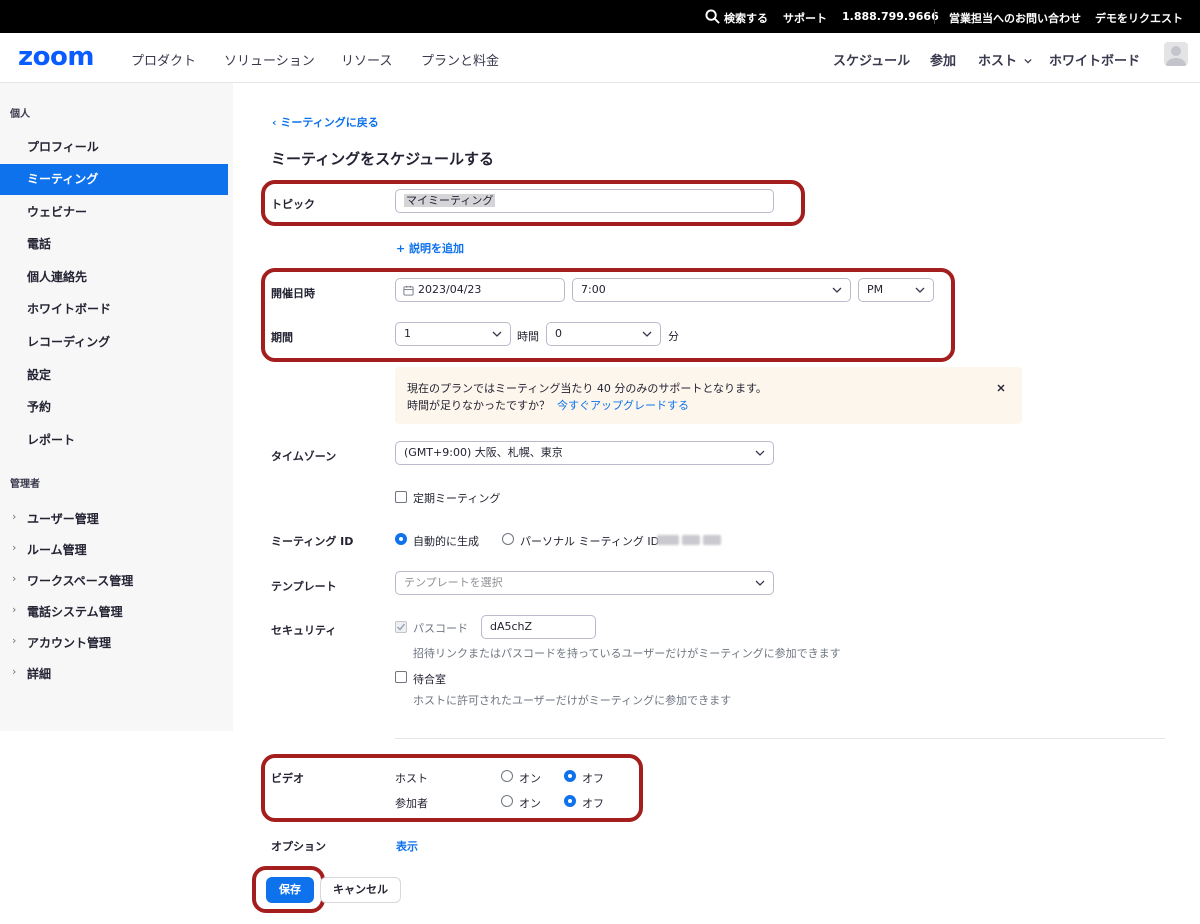 The image size is (1200, 924). I want to click on sidebar-item-meetings: ミーティング, so click(114, 179).